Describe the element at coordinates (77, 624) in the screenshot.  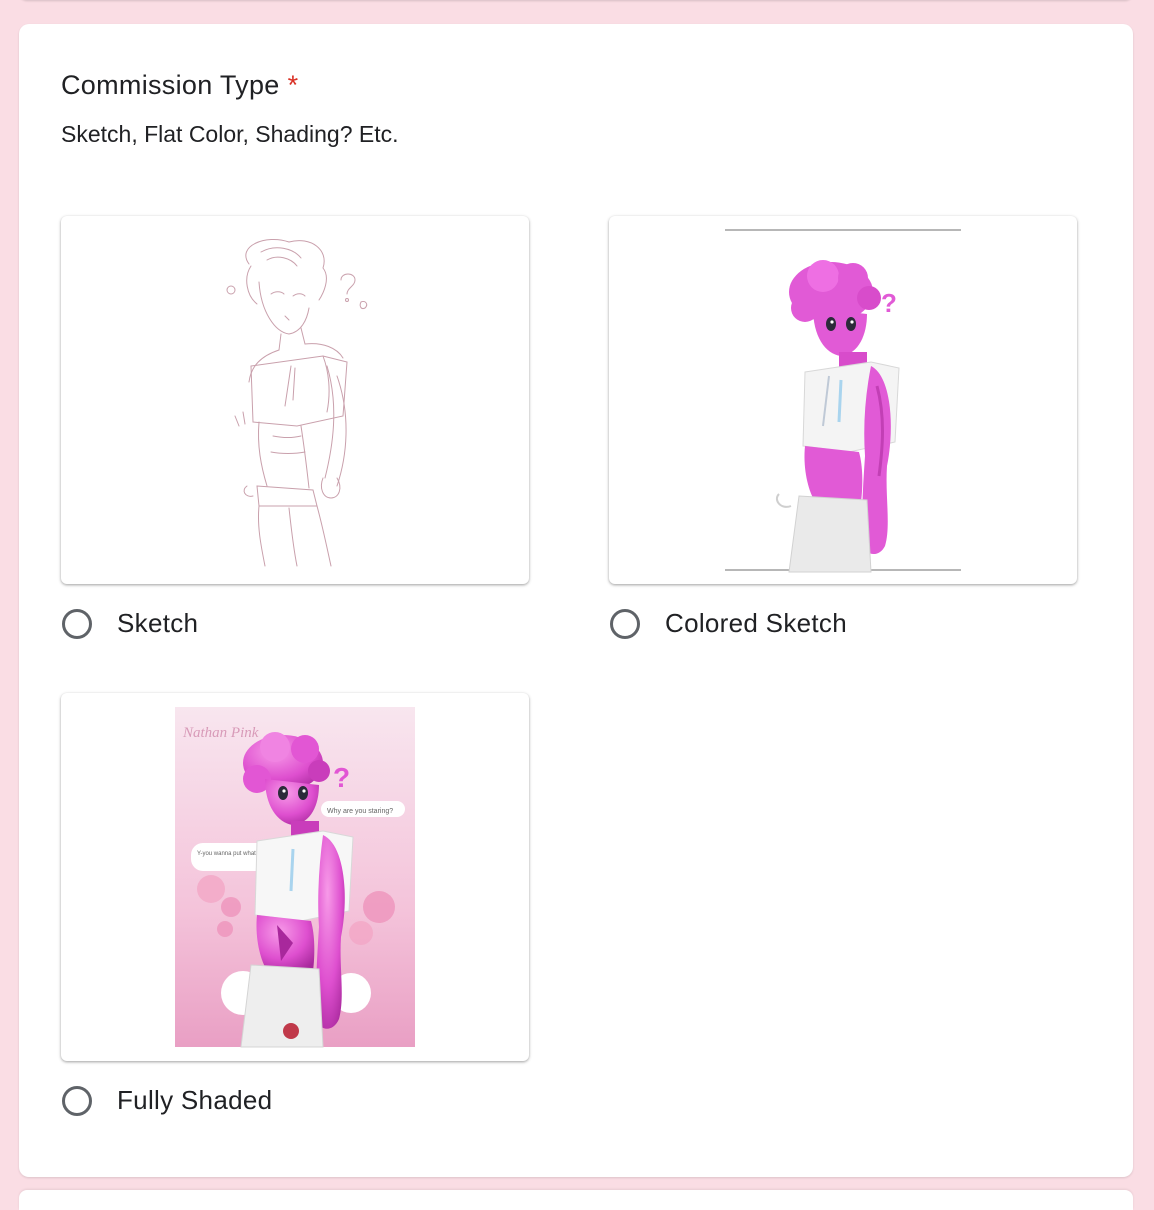
I see `radio-button-sketch` at that location.